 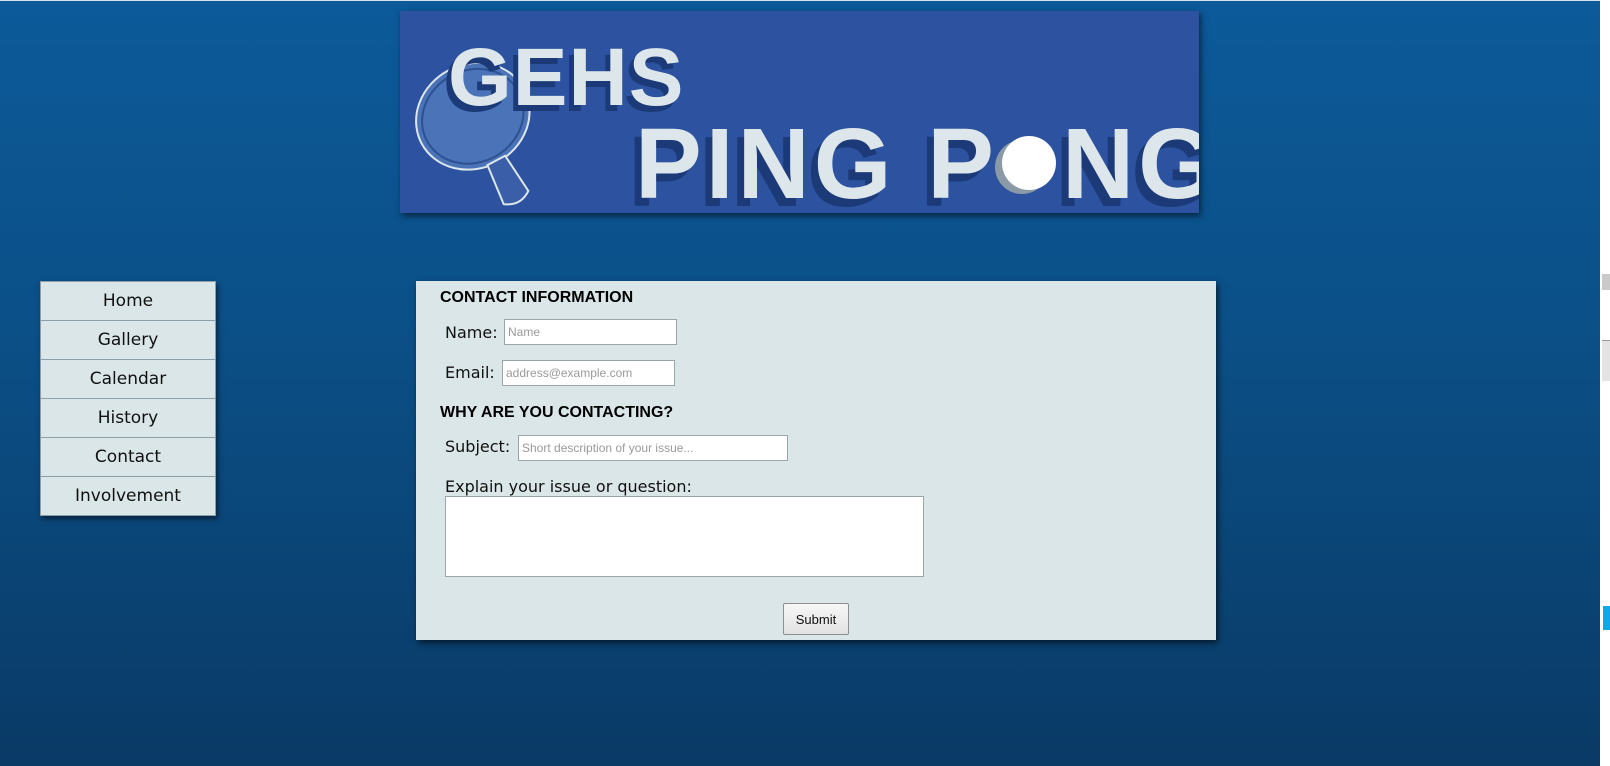 What do you see at coordinates (816, 160) in the screenshot?
I see `logo-ping-part1: PING P` at bounding box center [816, 160].